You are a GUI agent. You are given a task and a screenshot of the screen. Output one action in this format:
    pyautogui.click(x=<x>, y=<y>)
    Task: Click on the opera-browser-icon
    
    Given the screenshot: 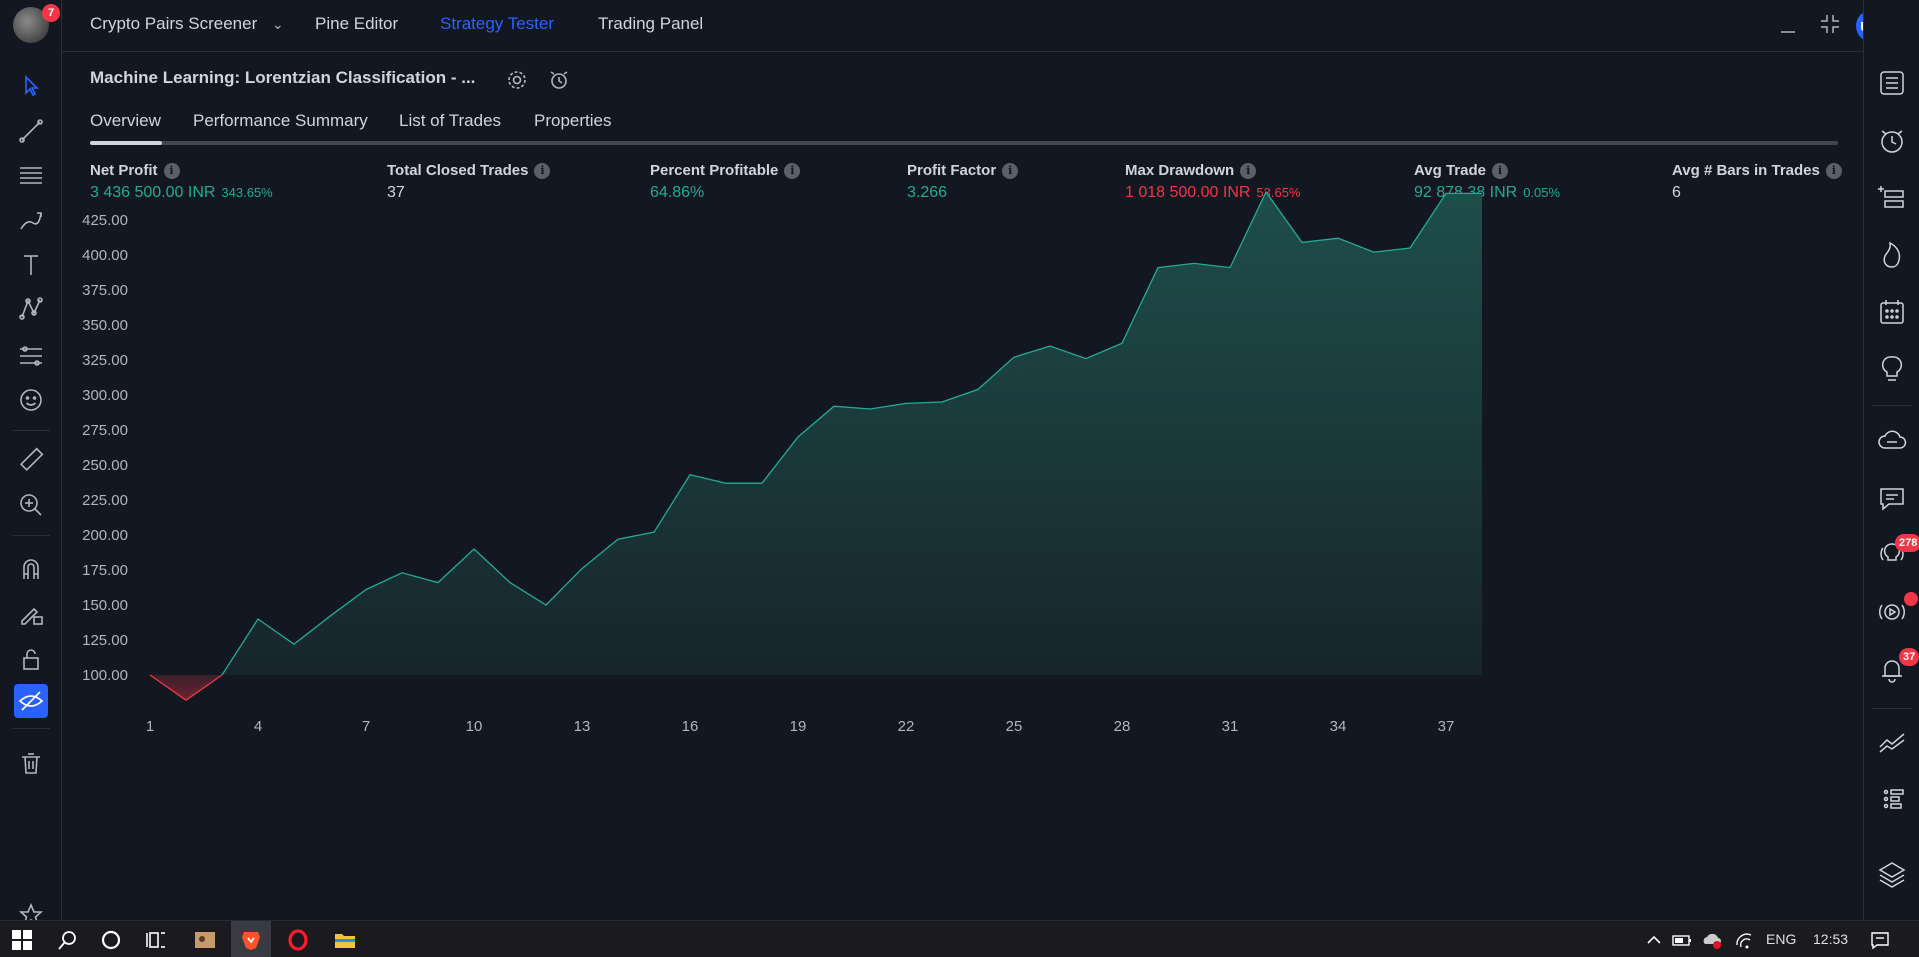 What is the action you would take?
    pyautogui.click(x=298, y=940)
    